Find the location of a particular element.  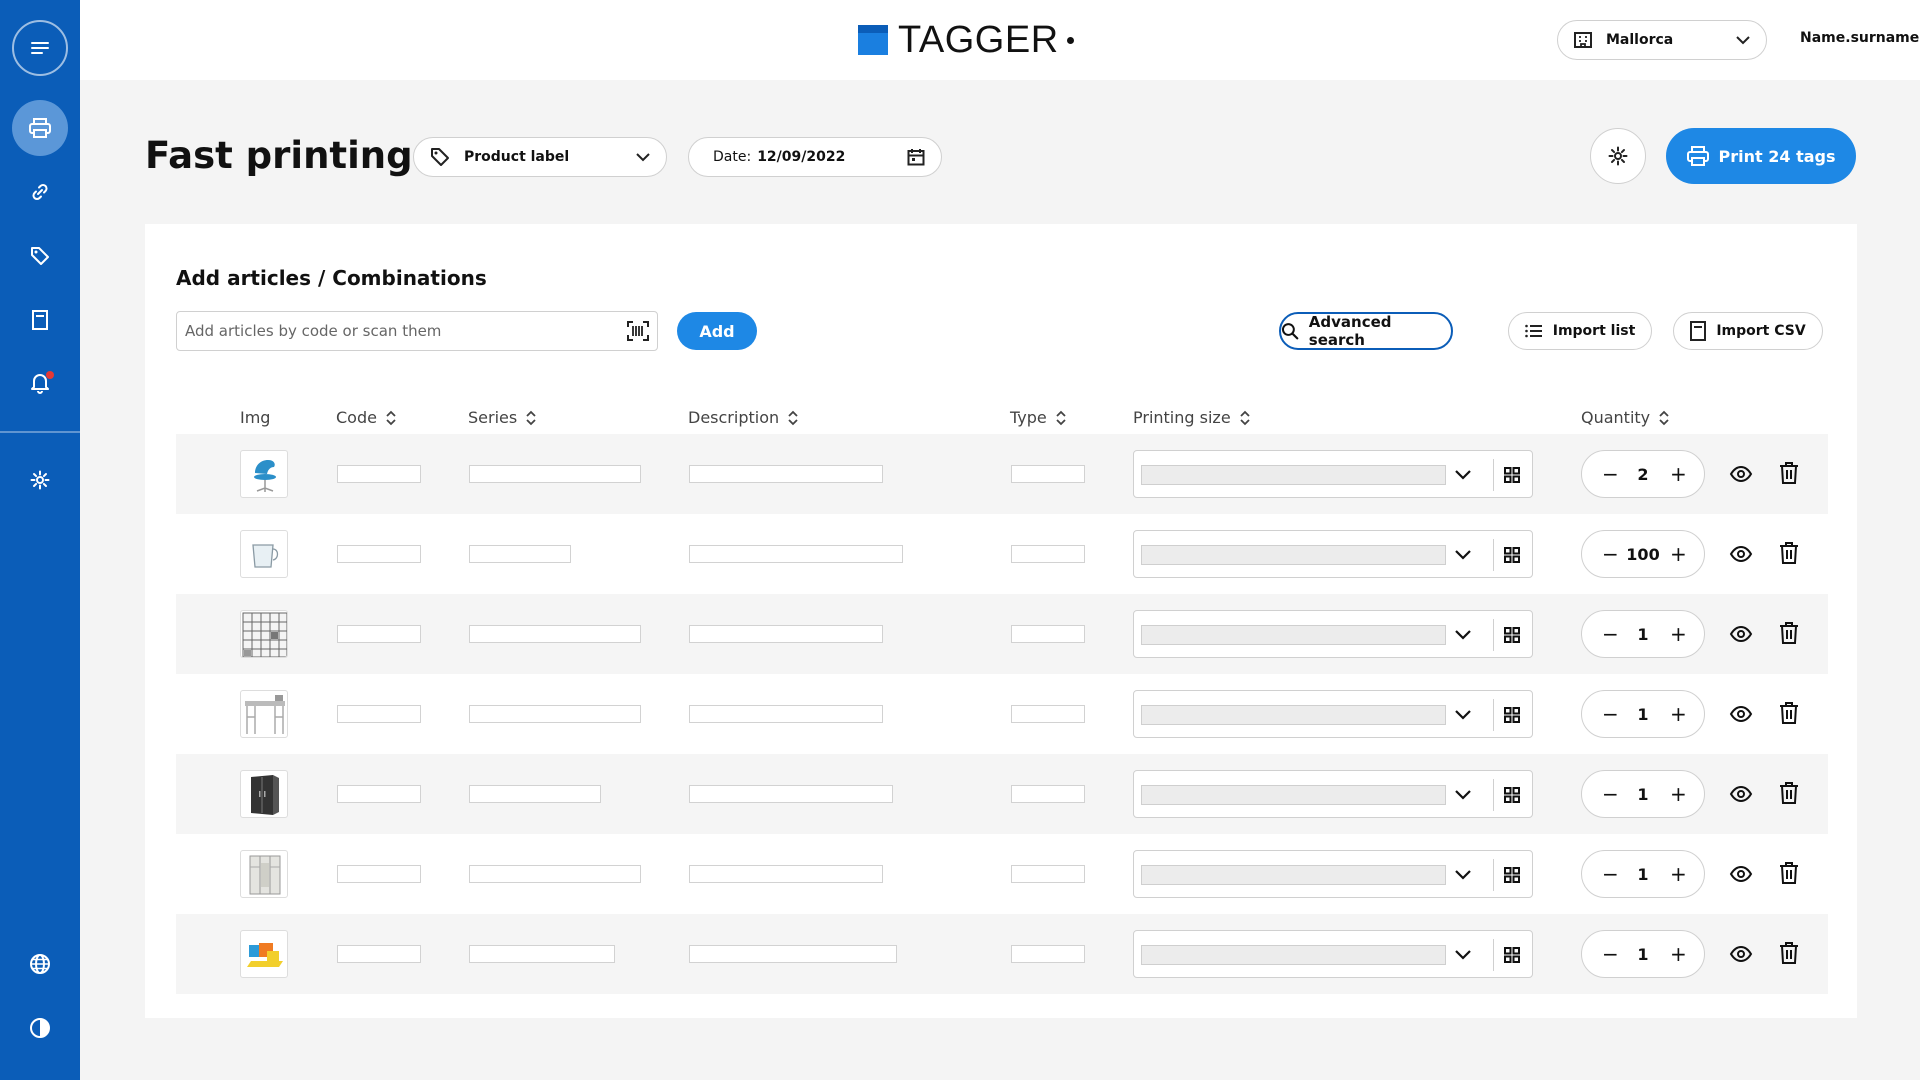

quantity-stepper: − 2 + is located at coordinates (1643, 474).